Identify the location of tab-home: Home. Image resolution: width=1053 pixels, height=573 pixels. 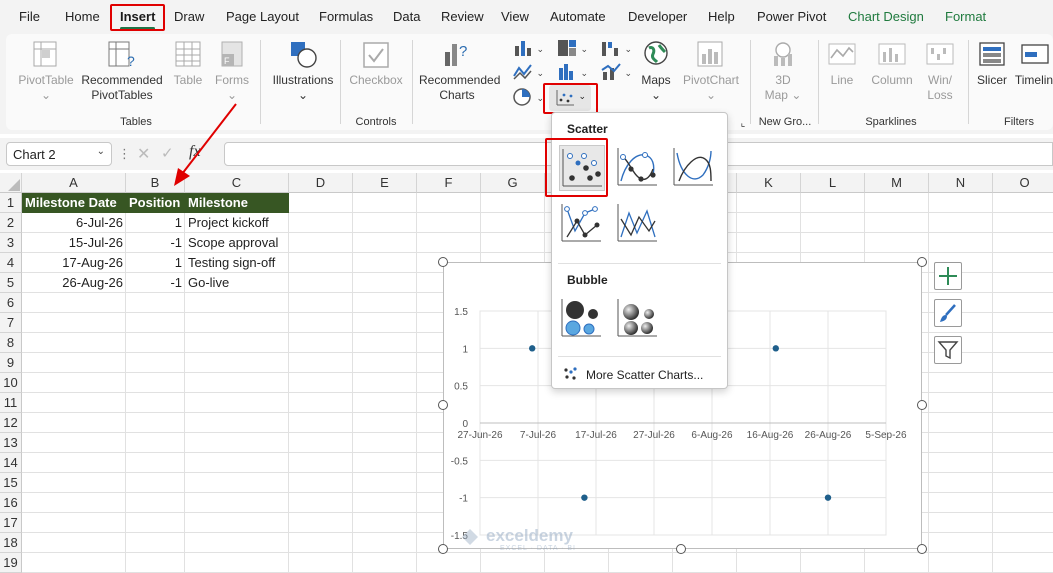
(82, 16).